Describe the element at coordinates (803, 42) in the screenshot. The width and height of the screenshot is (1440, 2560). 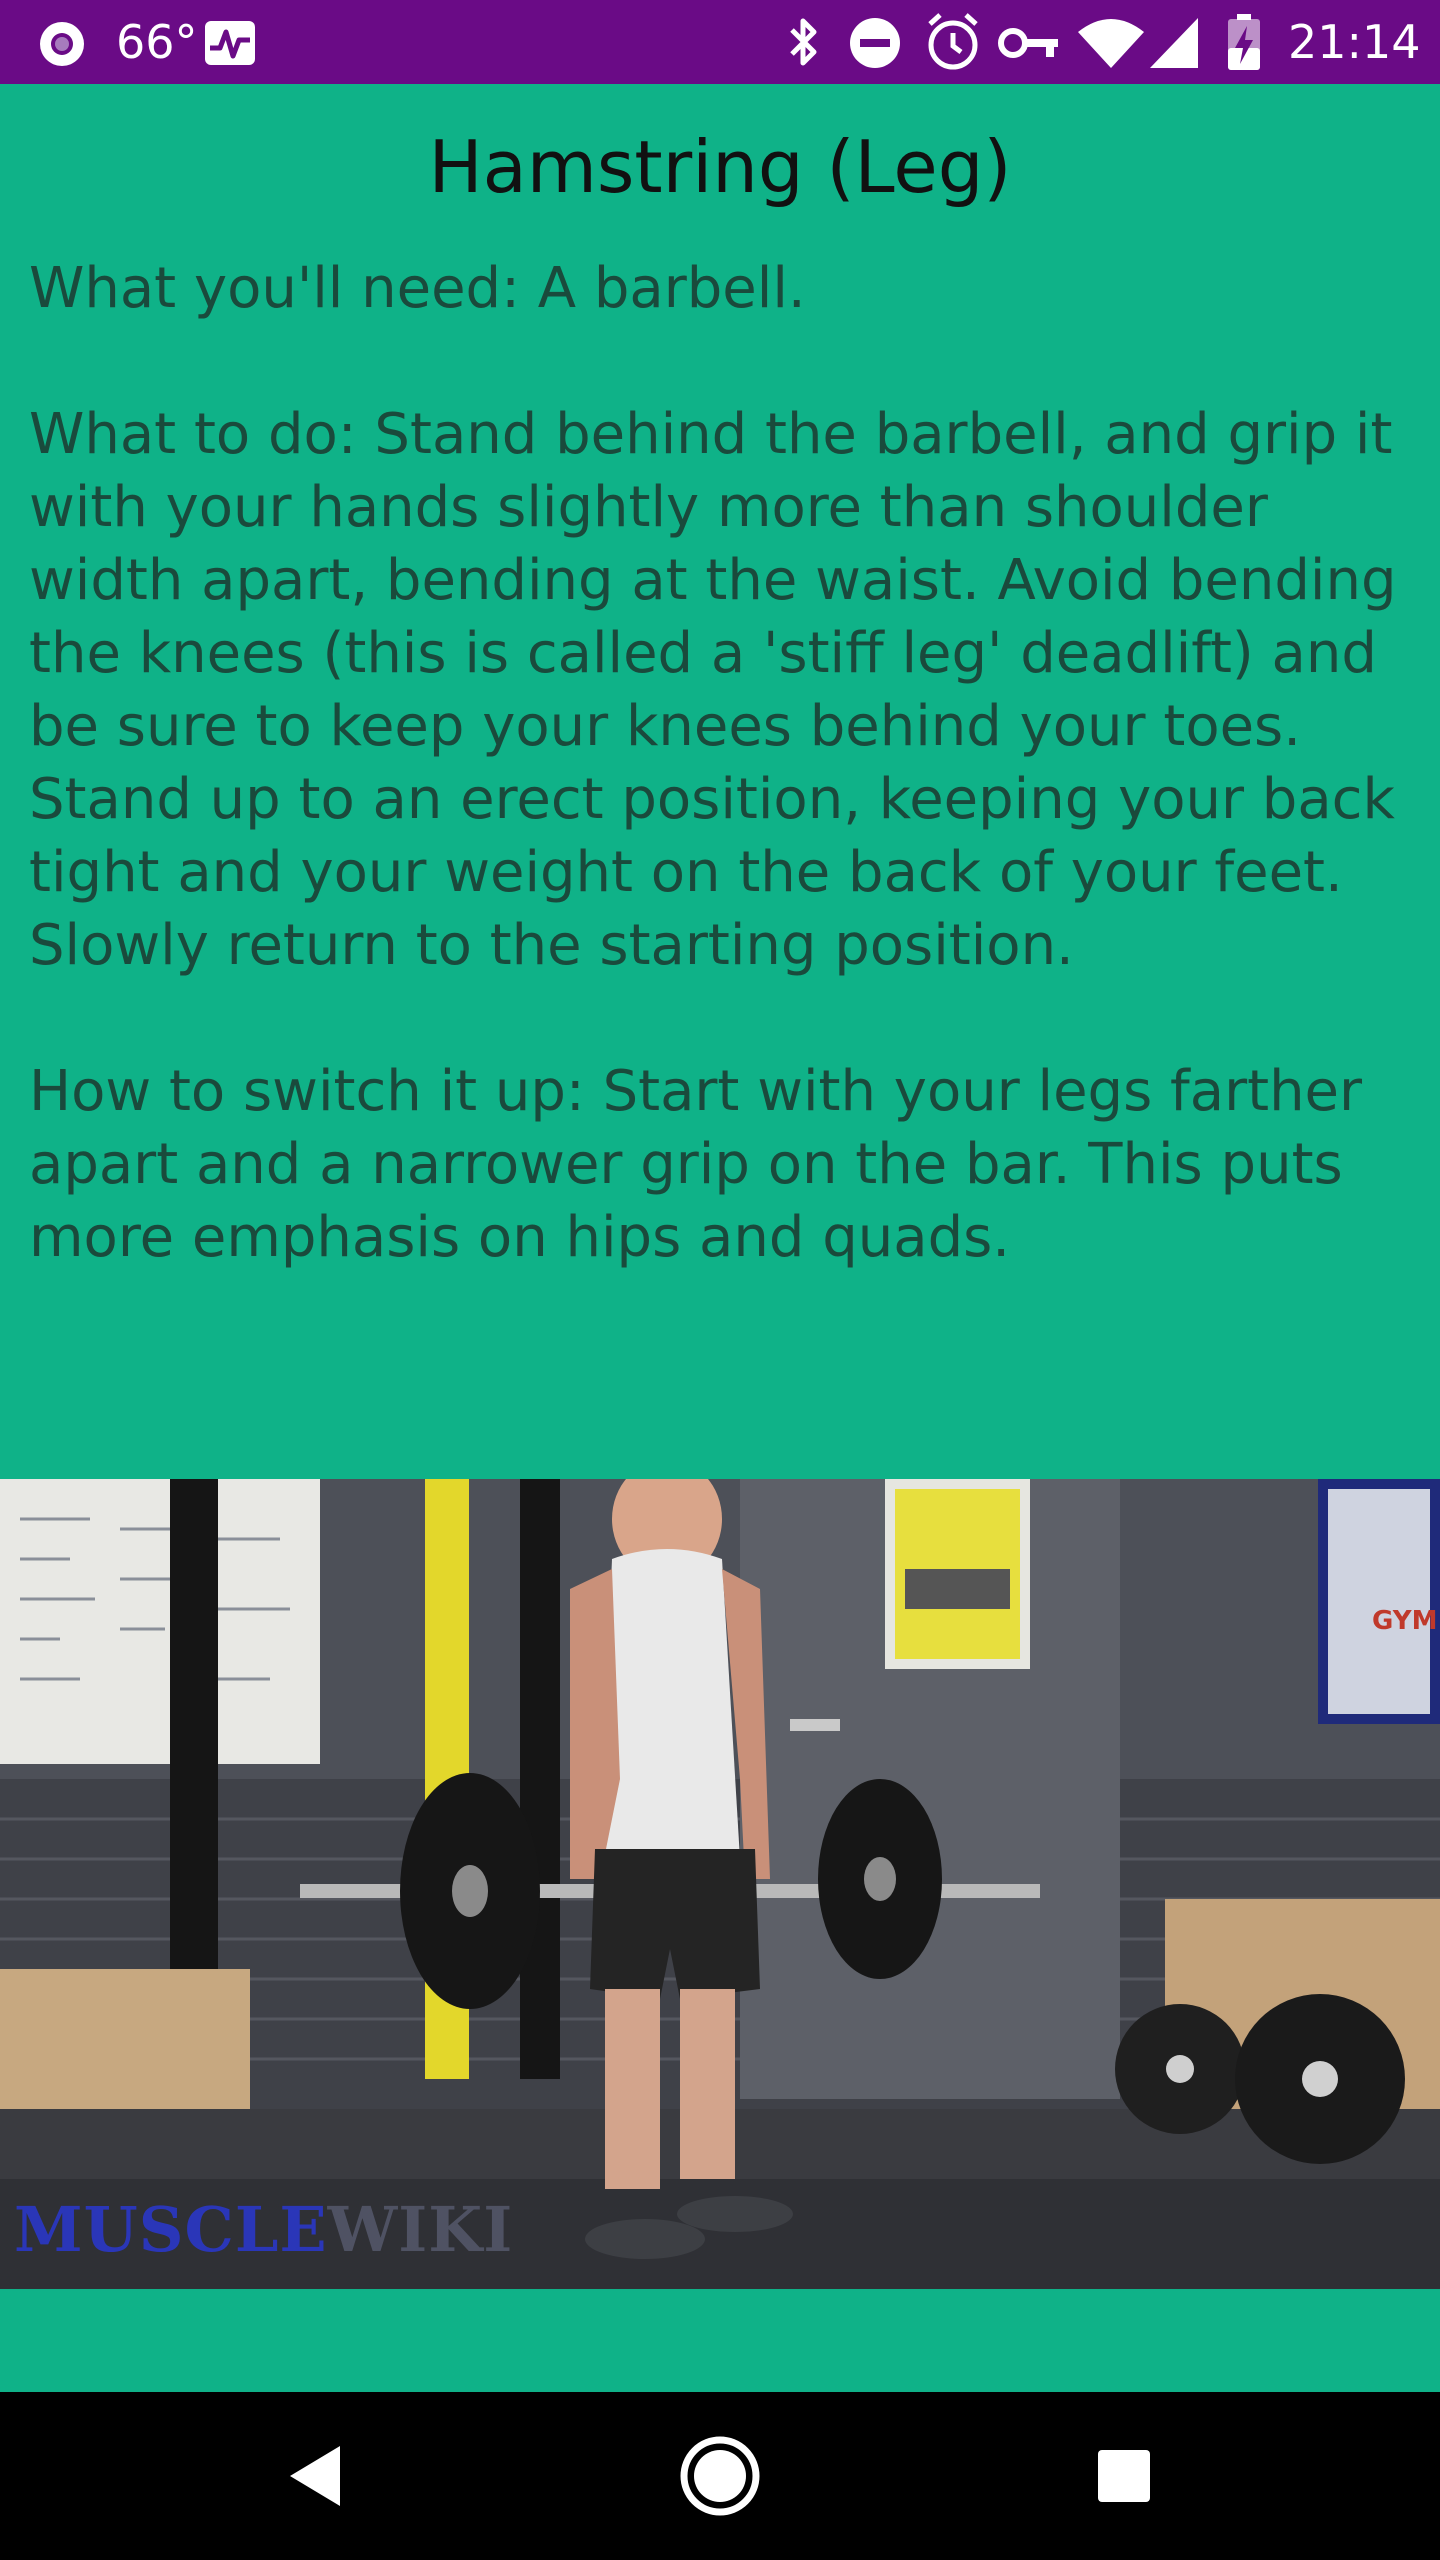
I see `bluetooth-icon` at that location.